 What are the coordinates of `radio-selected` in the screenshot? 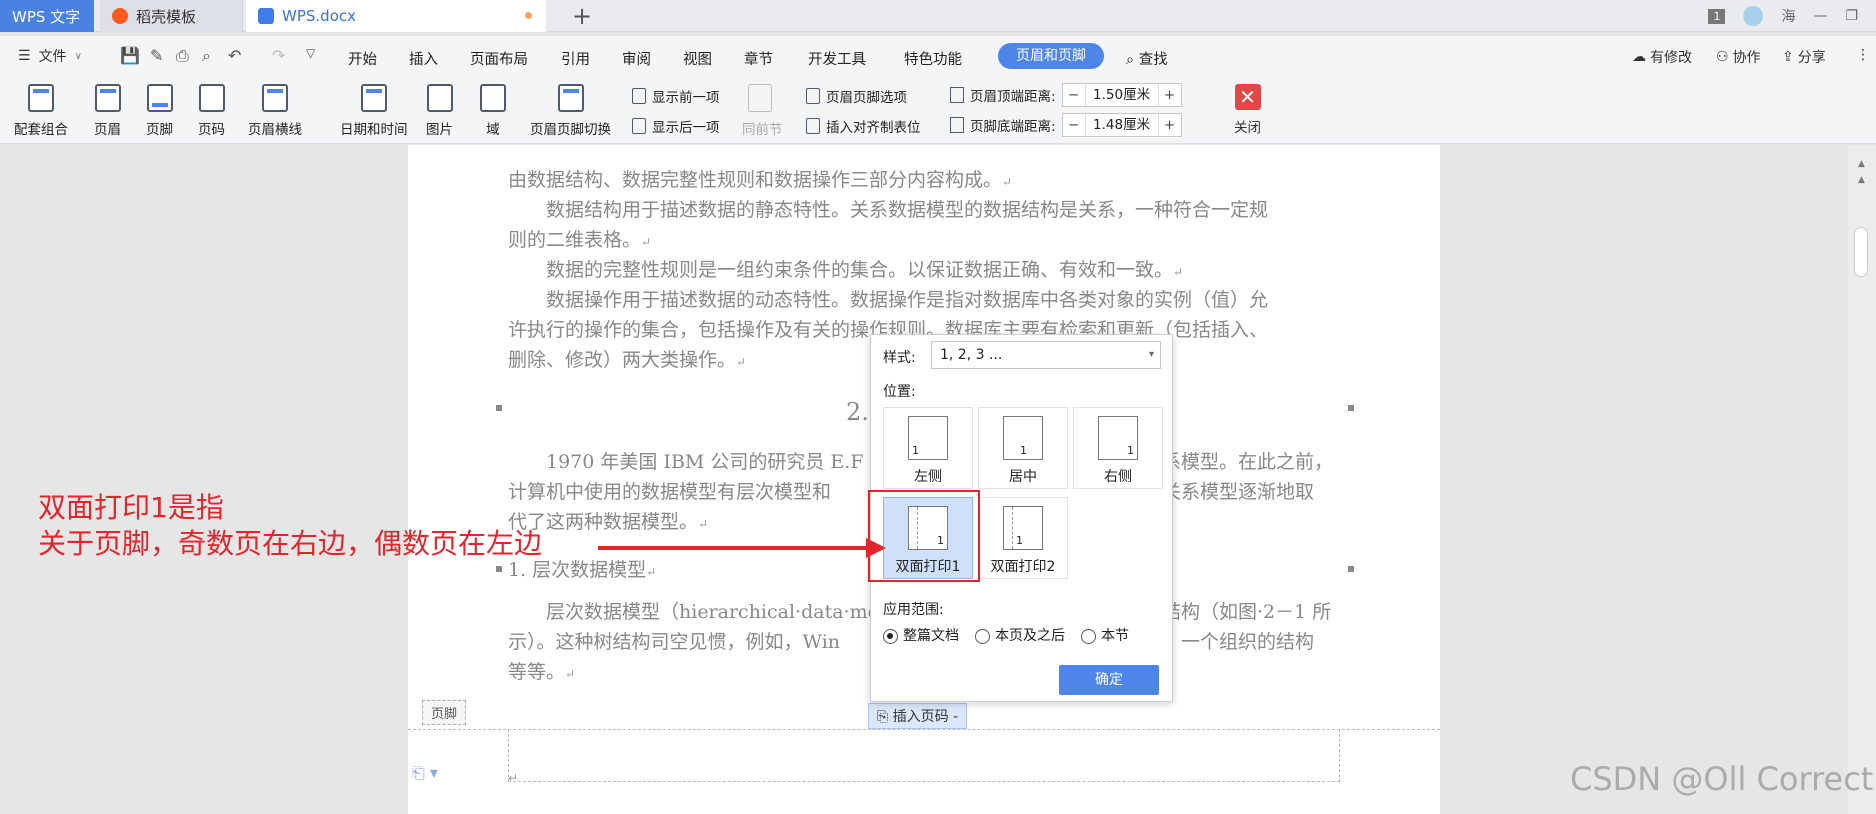 It's located at (890, 636).